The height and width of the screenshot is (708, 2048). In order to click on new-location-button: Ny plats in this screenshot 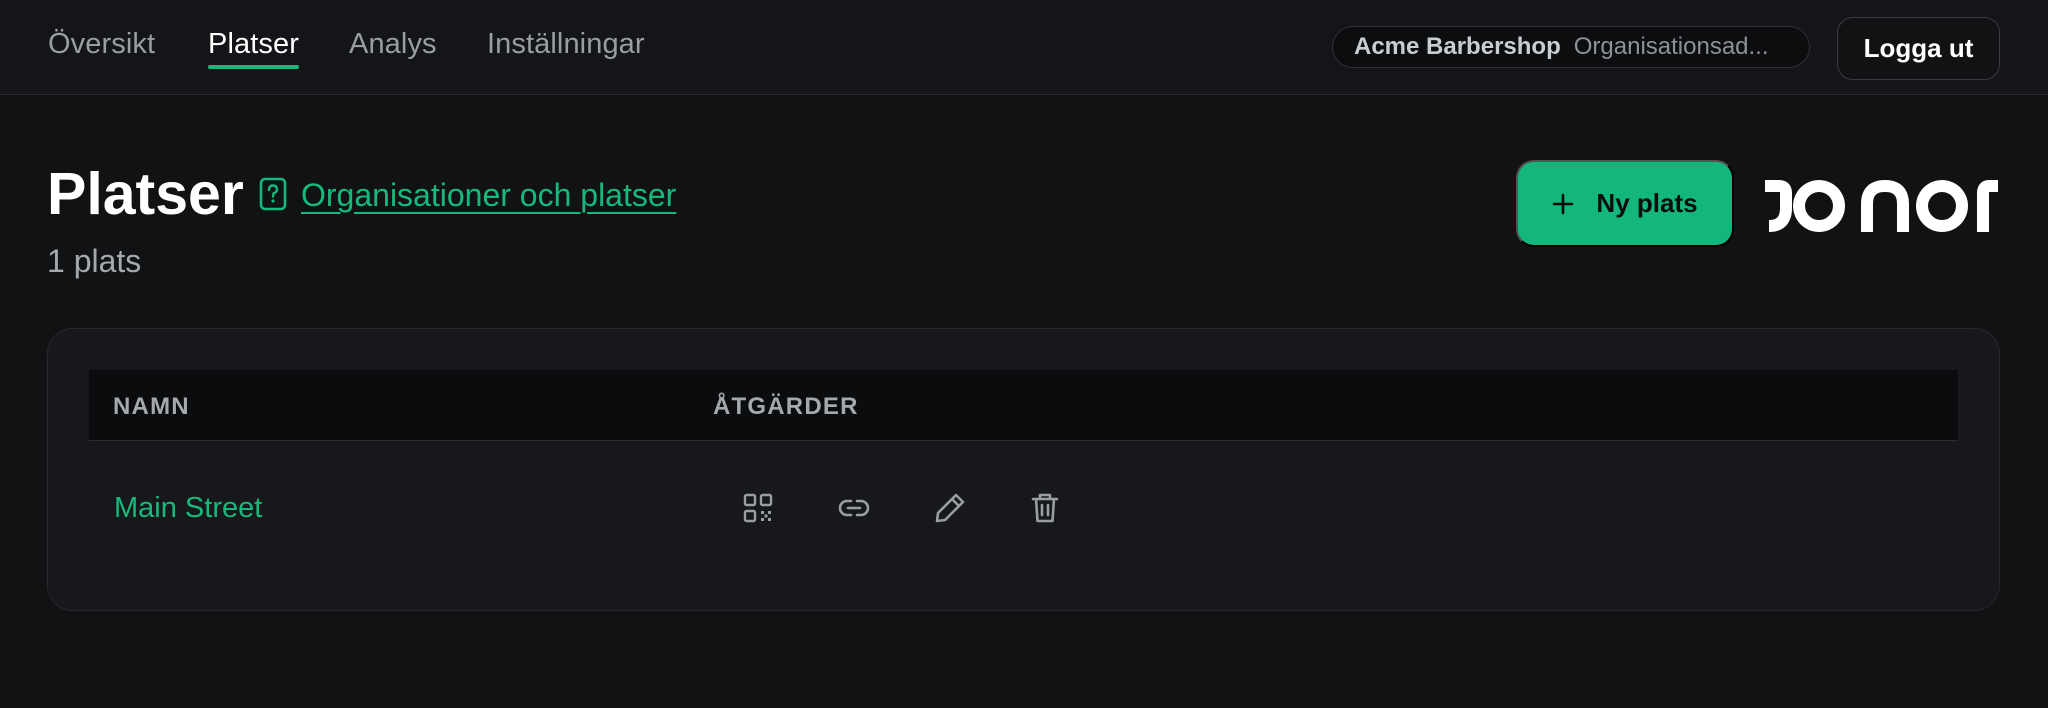, I will do `click(1625, 203)`.